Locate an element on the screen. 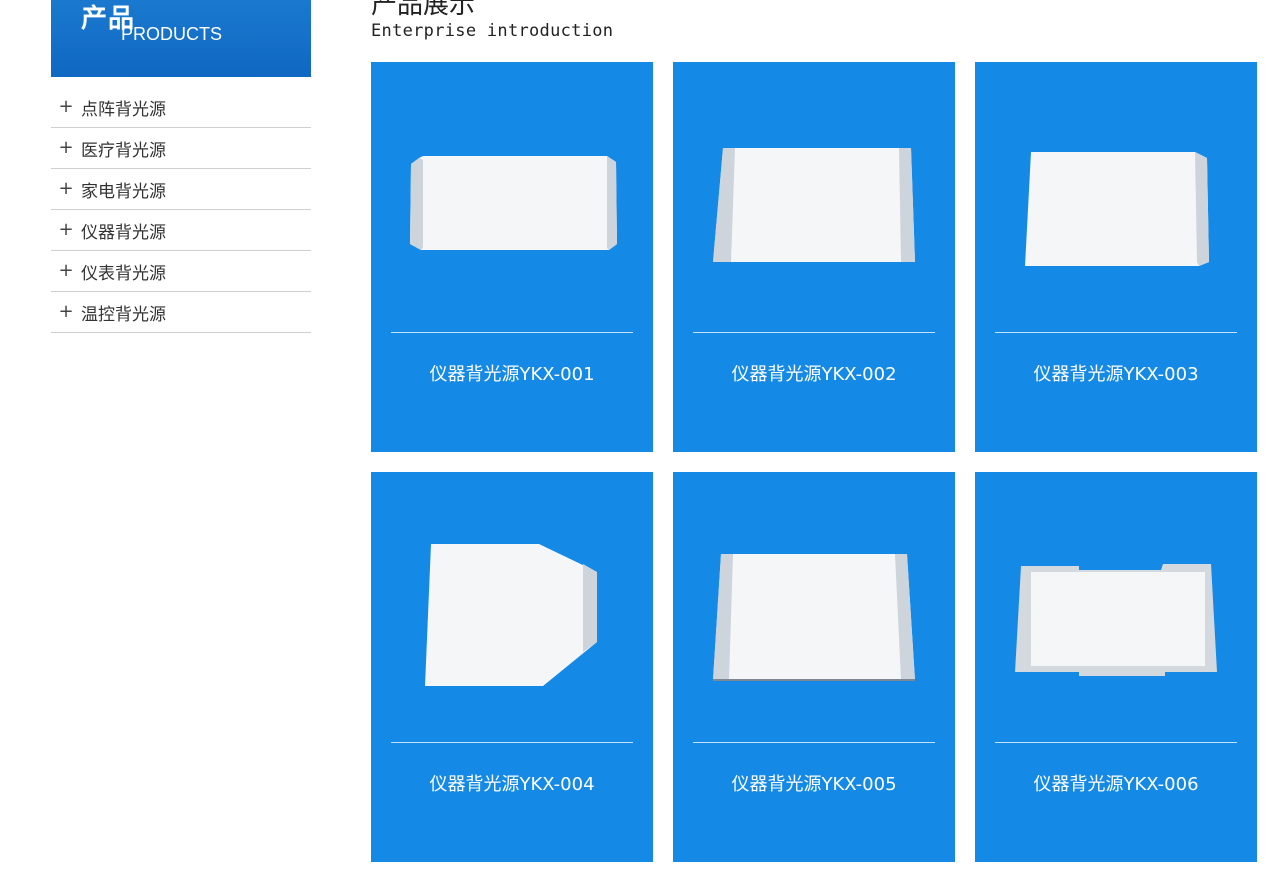  product-name: 仪器背光源YKX-002 is located at coordinates (814, 374).